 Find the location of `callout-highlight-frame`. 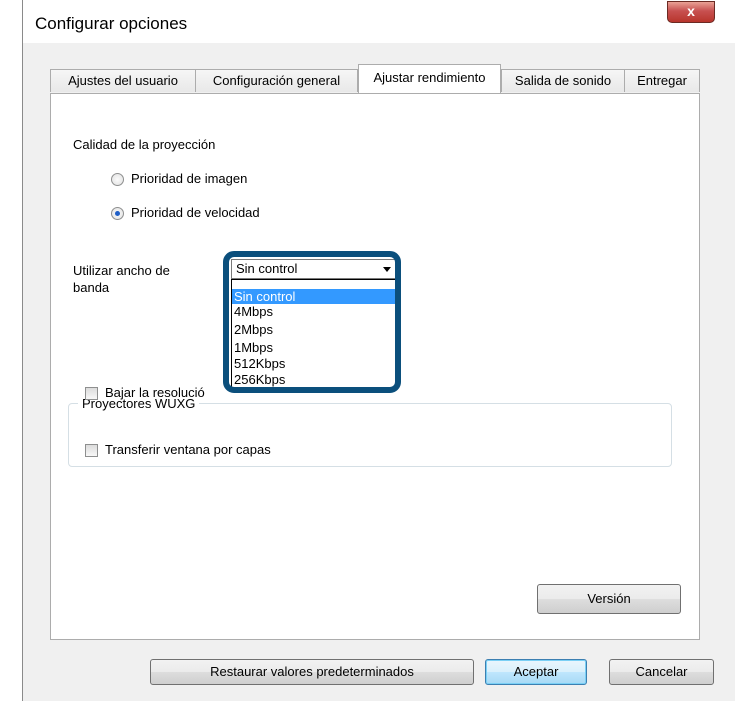

callout-highlight-frame is located at coordinates (312, 322).